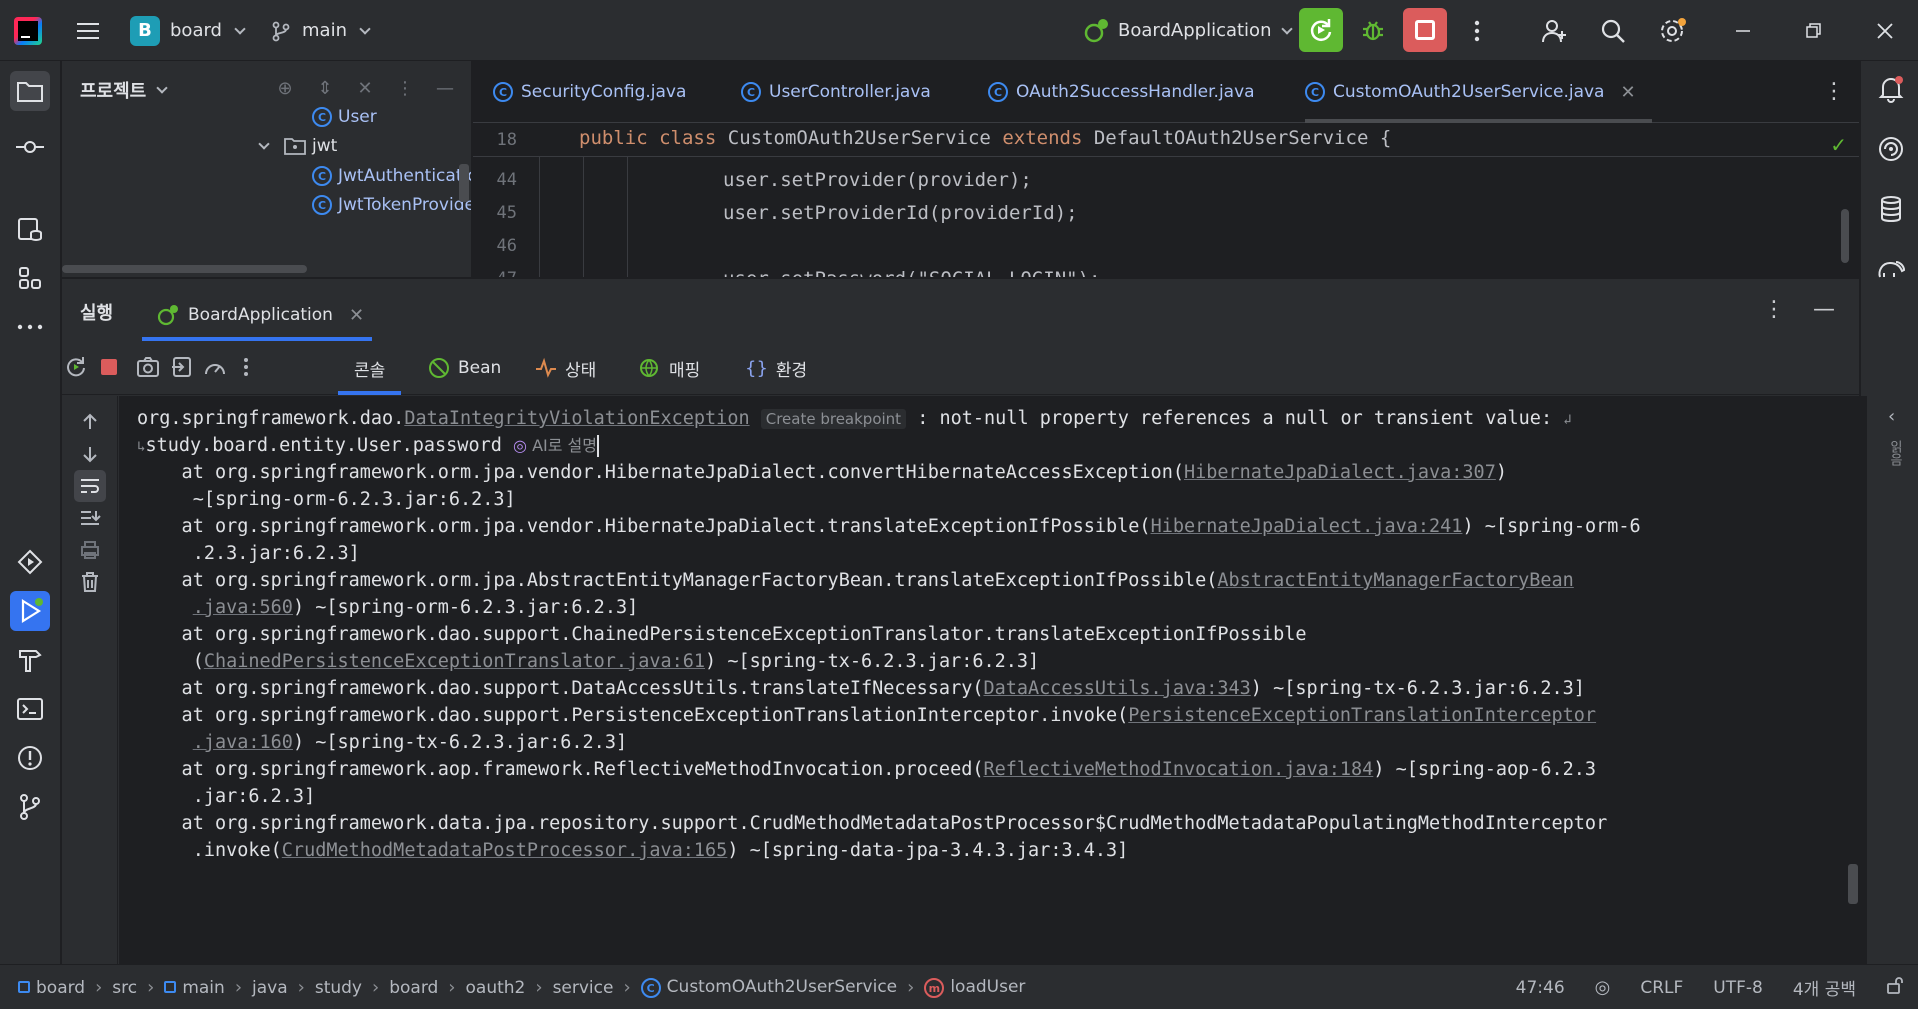 The width and height of the screenshot is (1918, 1009). What do you see at coordinates (1603, 987) in the screenshot?
I see `ai-status-icon: ◎` at bounding box center [1603, 987].